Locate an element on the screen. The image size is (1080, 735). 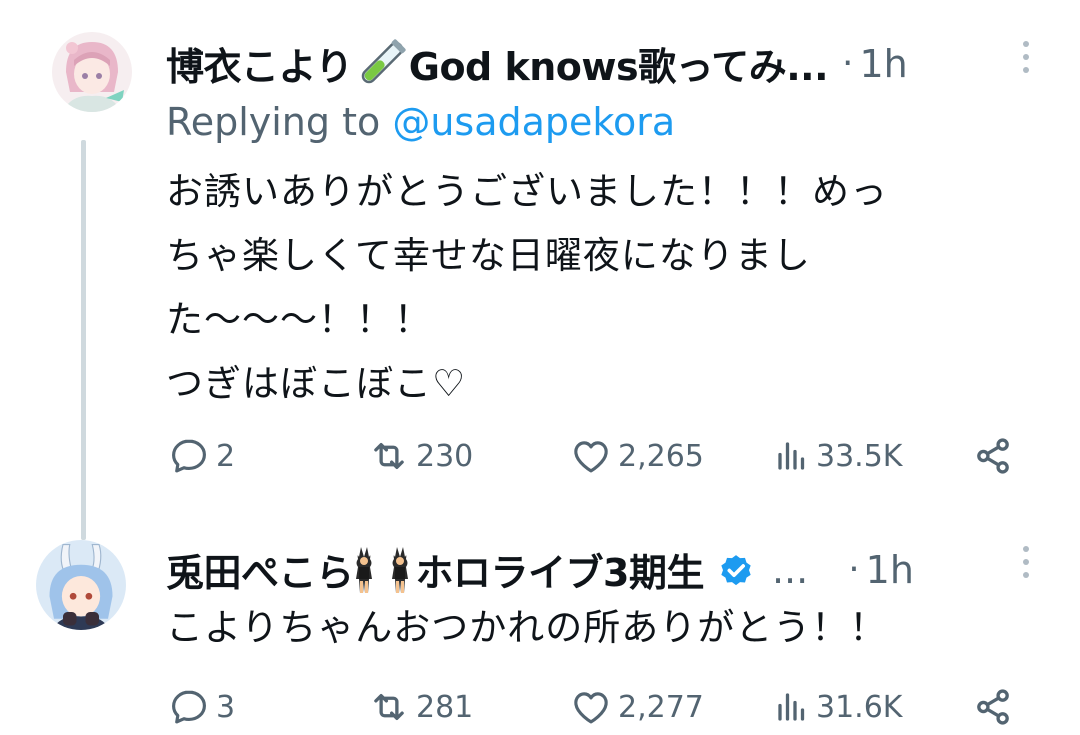
replying-handle-link: @usadapekora is located at coordinates (533, 122).